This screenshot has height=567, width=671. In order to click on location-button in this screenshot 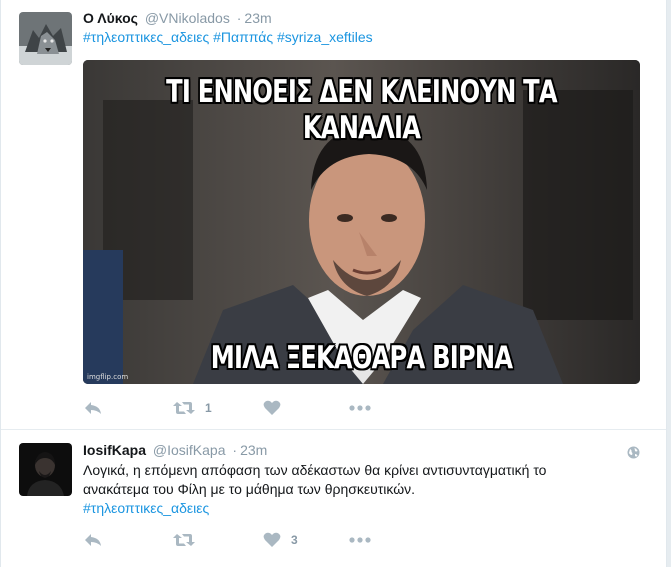, I will do `click(633, 455)`.